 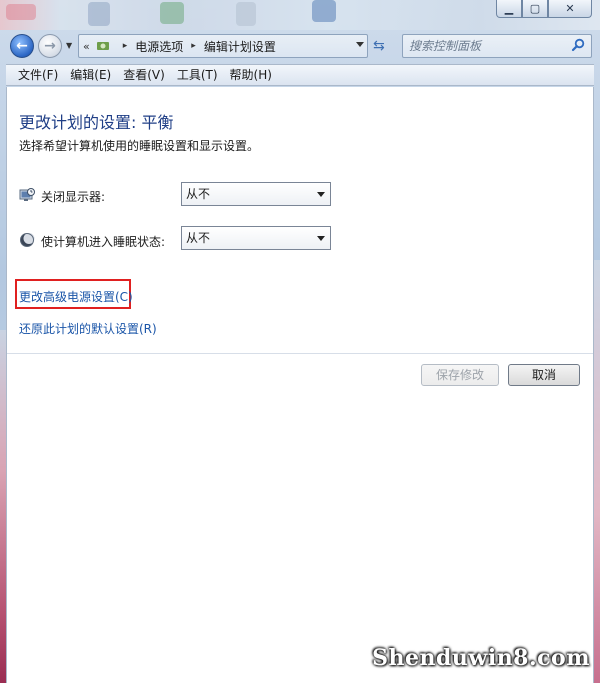 I want to click on forward-button: →, so click(x=50, y=46).